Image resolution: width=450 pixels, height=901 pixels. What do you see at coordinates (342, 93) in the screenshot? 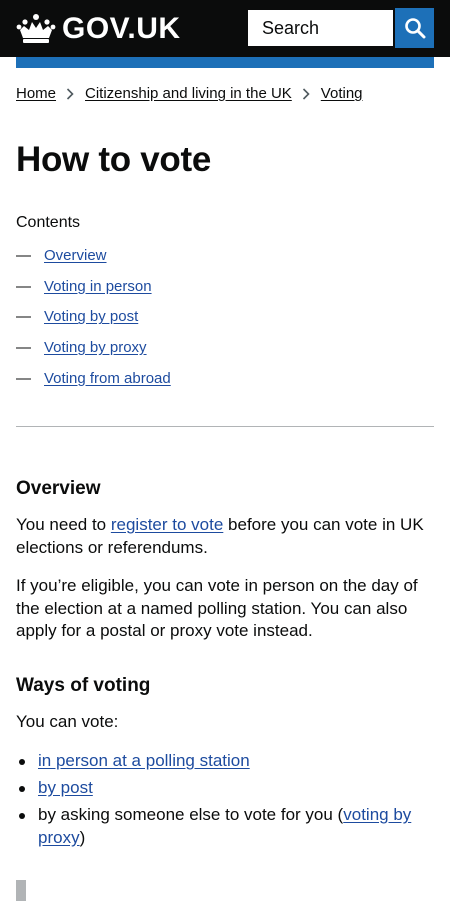
I see `breadcrumb-voting: Voting` at bounding box center [342, 93].